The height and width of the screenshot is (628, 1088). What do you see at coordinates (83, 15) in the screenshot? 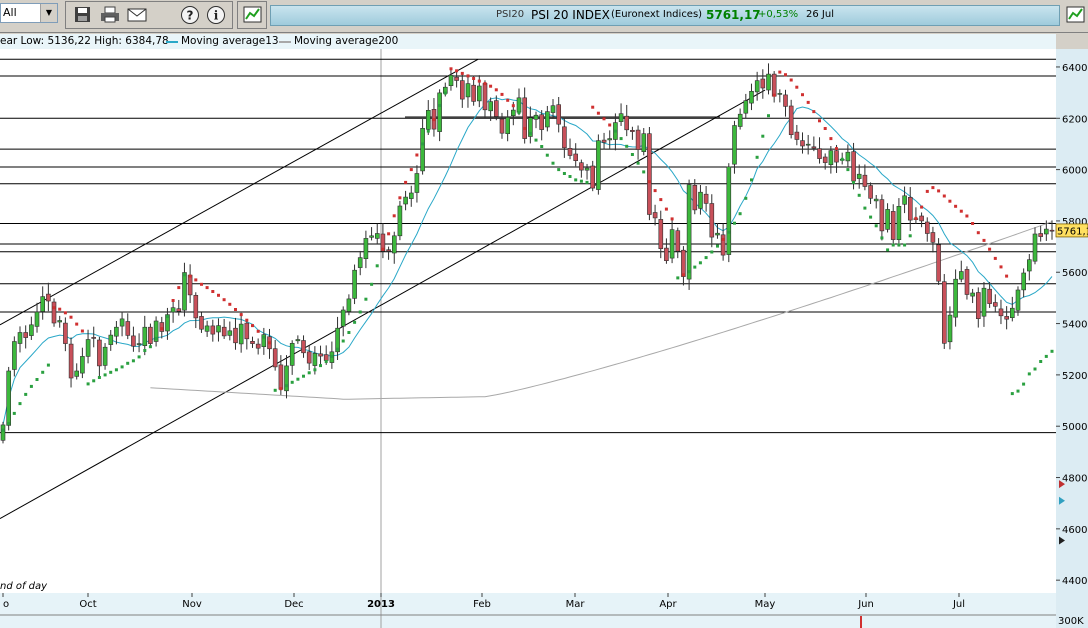
I see `save-button` at bounding box center [83, 15].